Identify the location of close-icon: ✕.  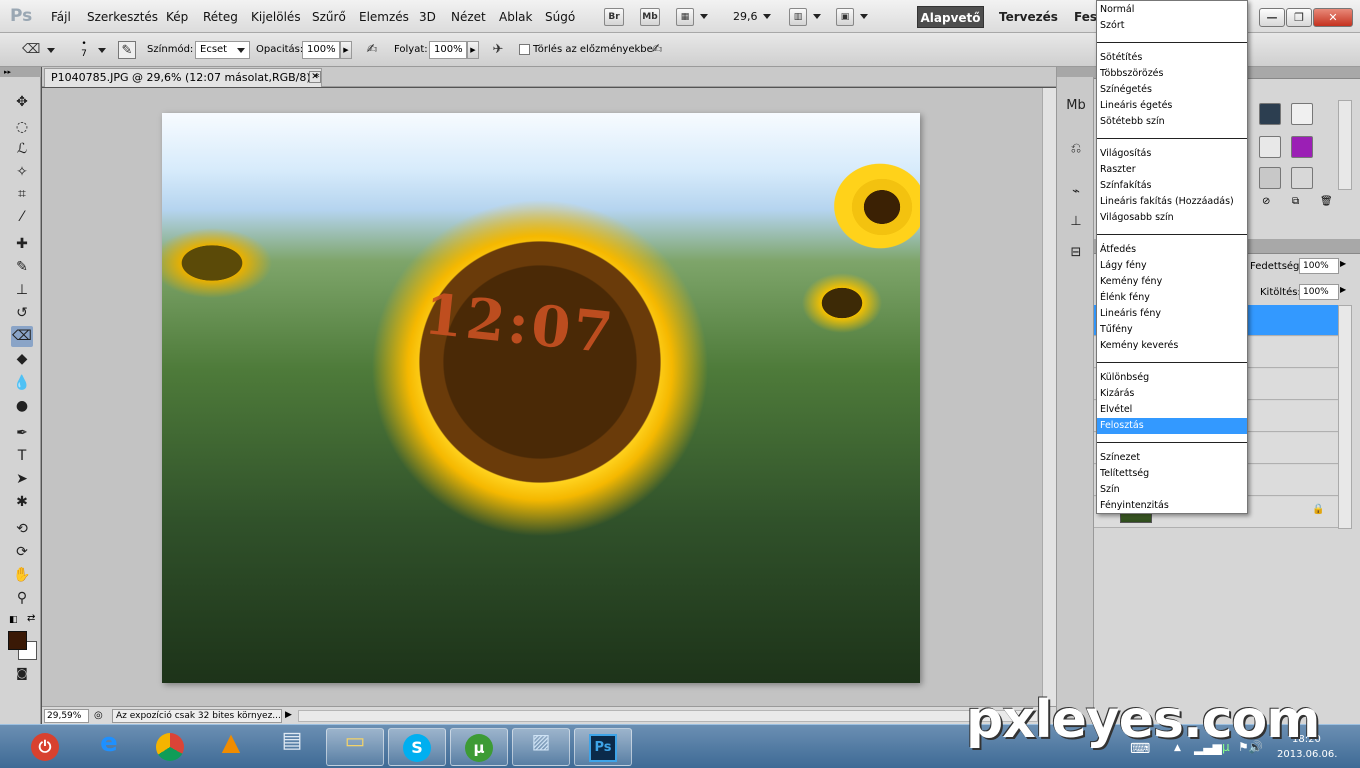
(315, 77).